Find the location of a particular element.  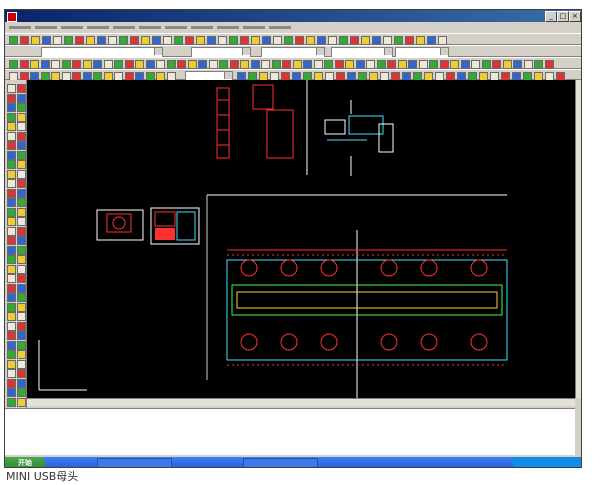

autocad-app-icon is located at coordinates (12, 17).